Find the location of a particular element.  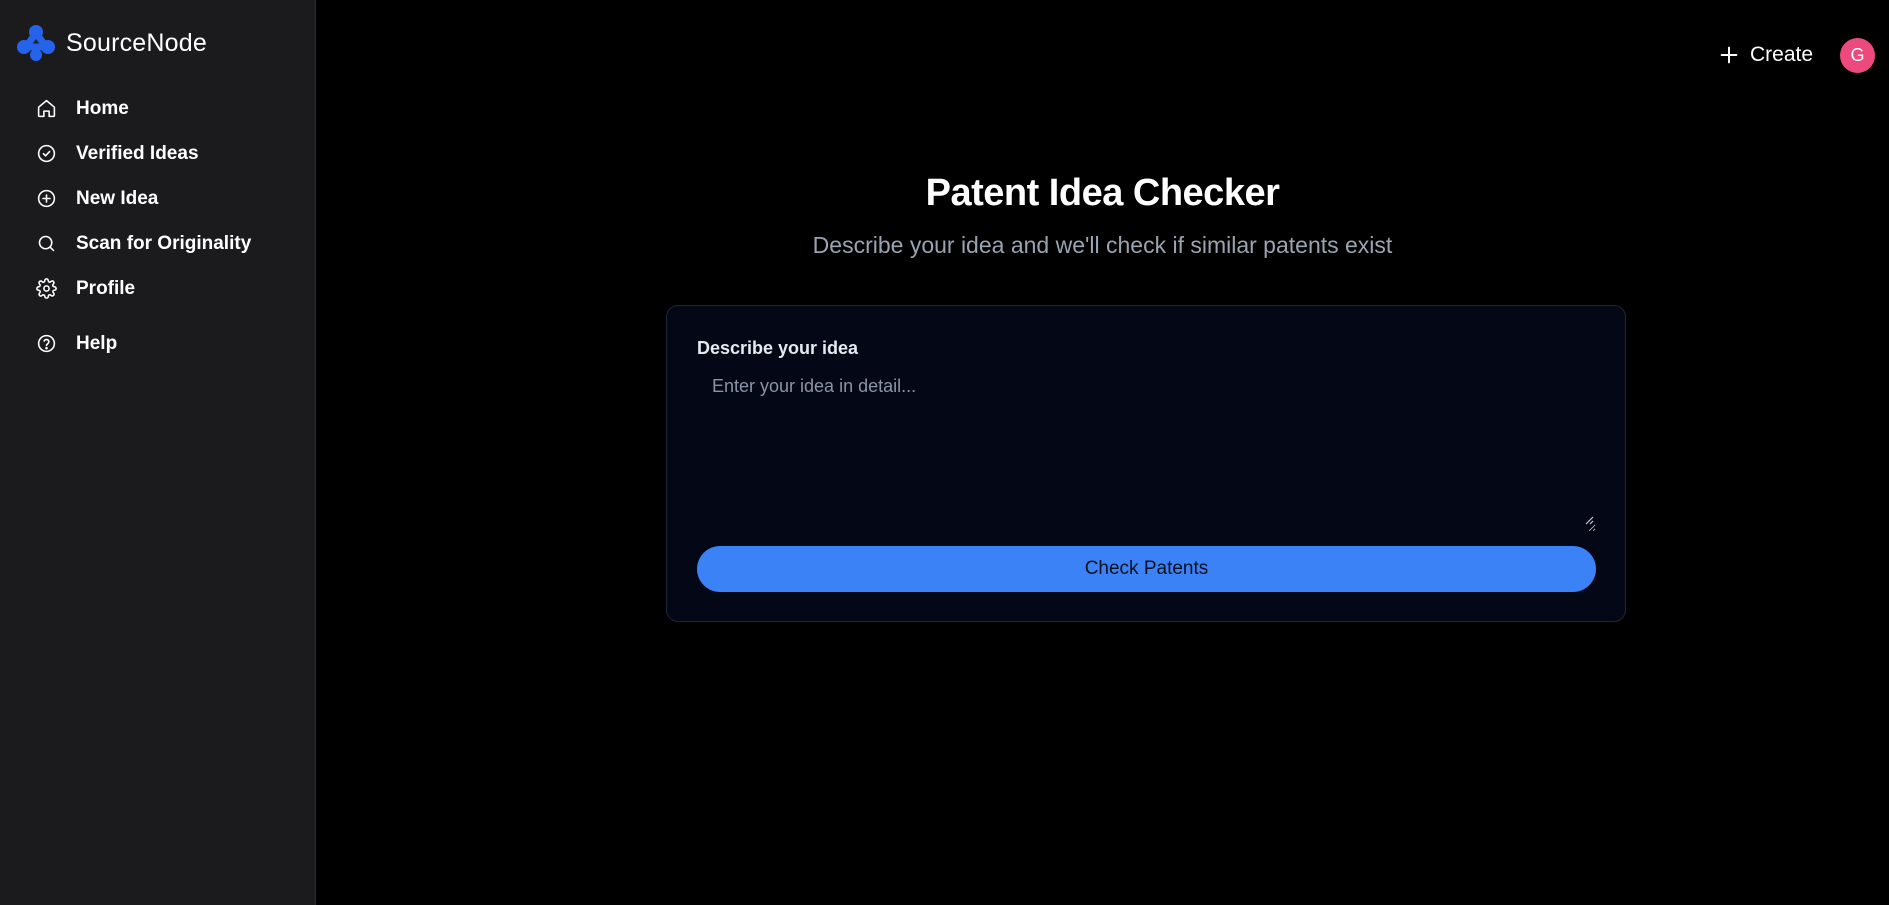

sidebar-item-label: Scan for Originality is located at coordinates (164, 243).